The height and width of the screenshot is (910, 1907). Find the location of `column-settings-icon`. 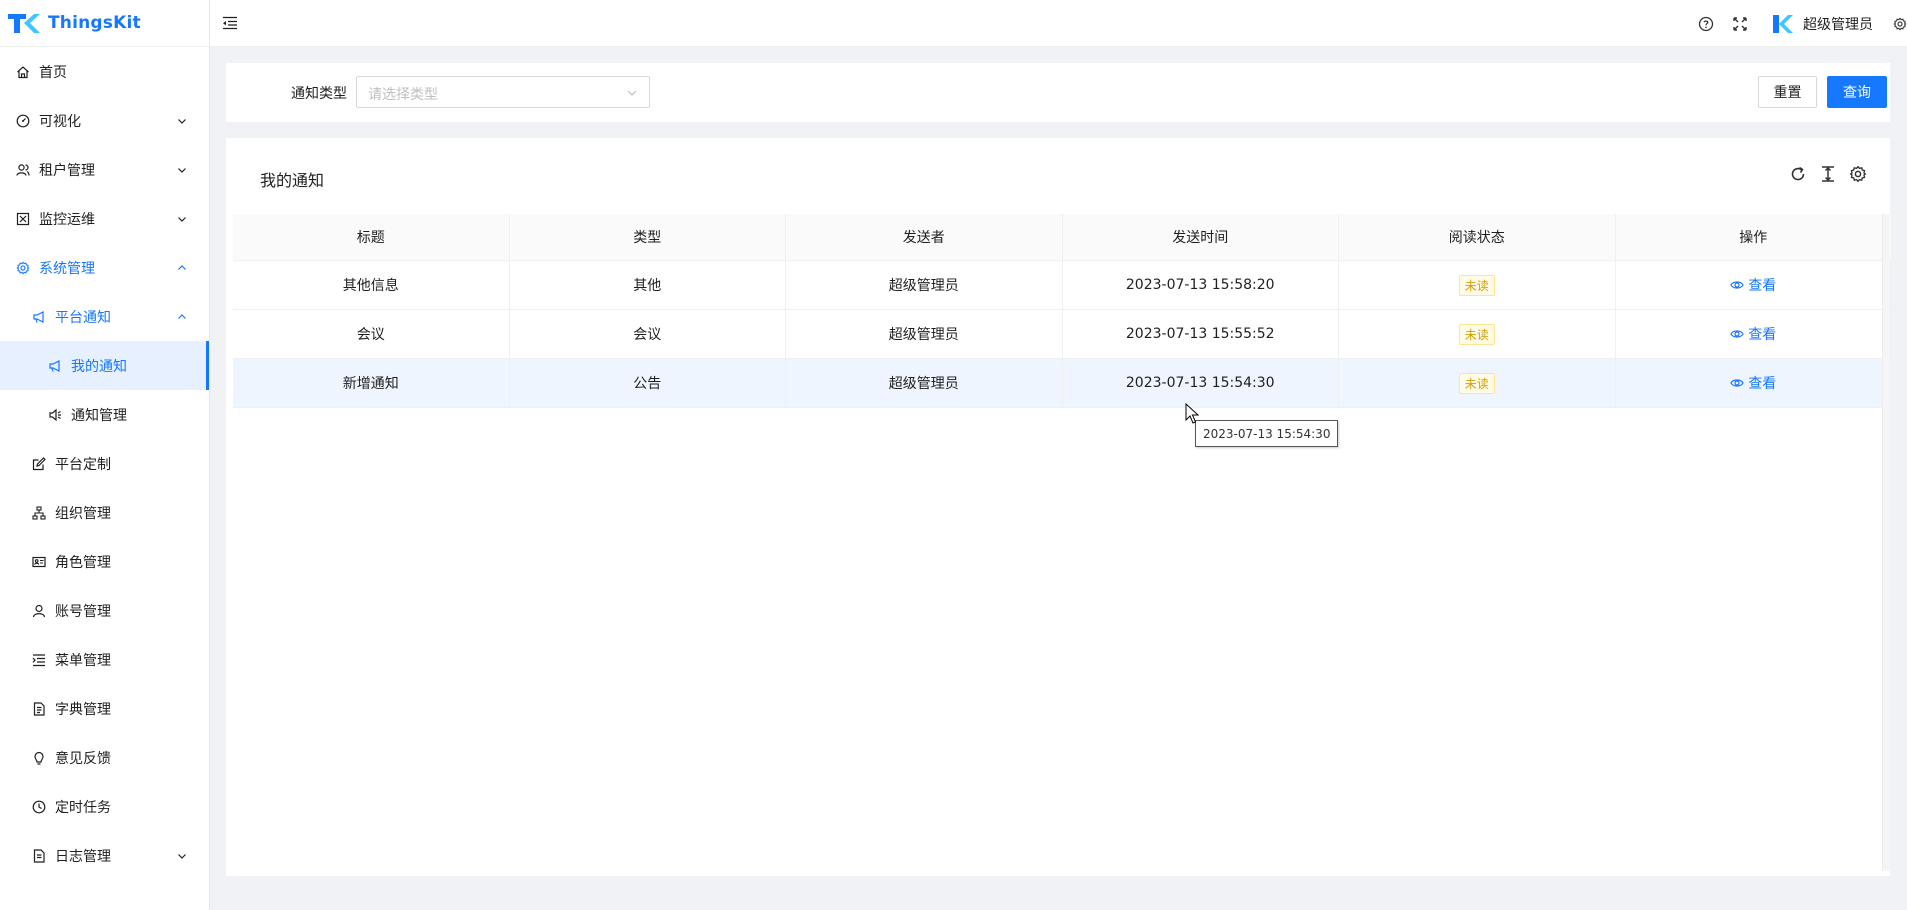

column-settings-icon is located at coordinates (1858, 174).